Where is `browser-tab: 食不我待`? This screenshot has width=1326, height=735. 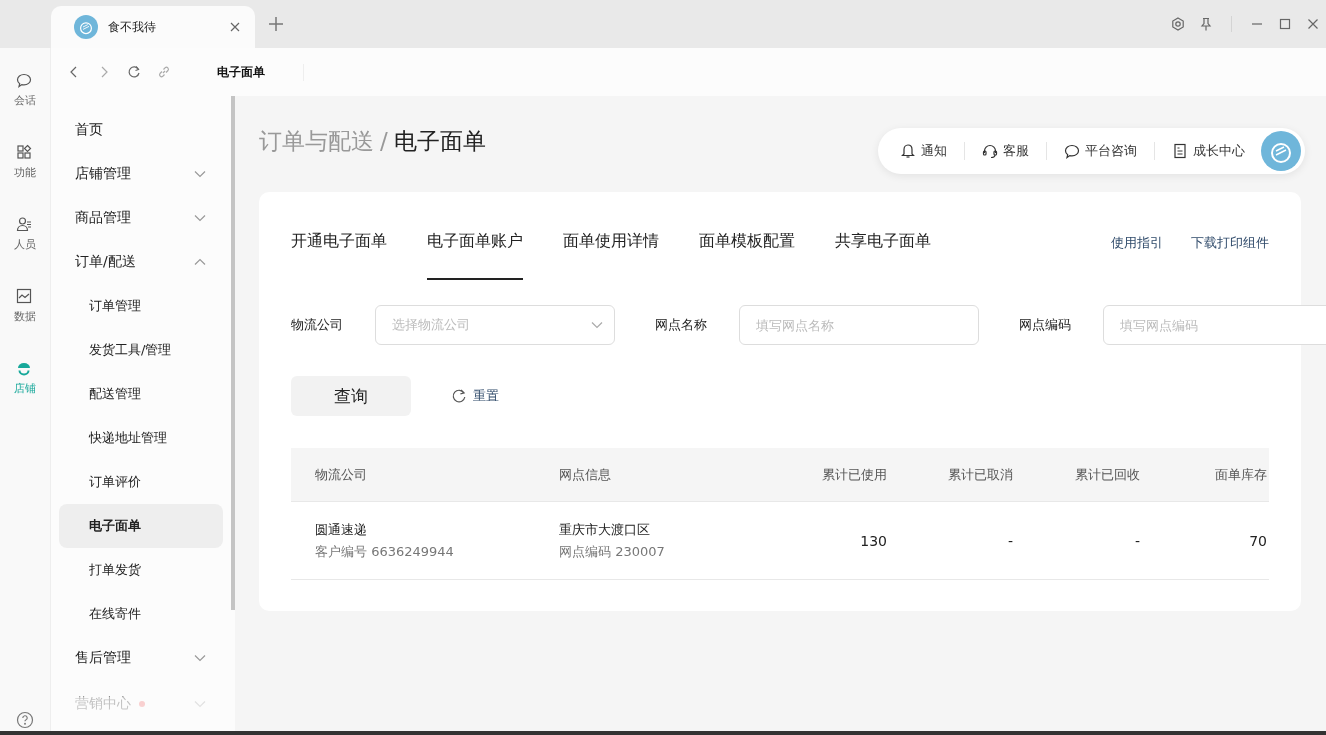 browser-tab: 食不我待 is located at coordinates (153, 27).